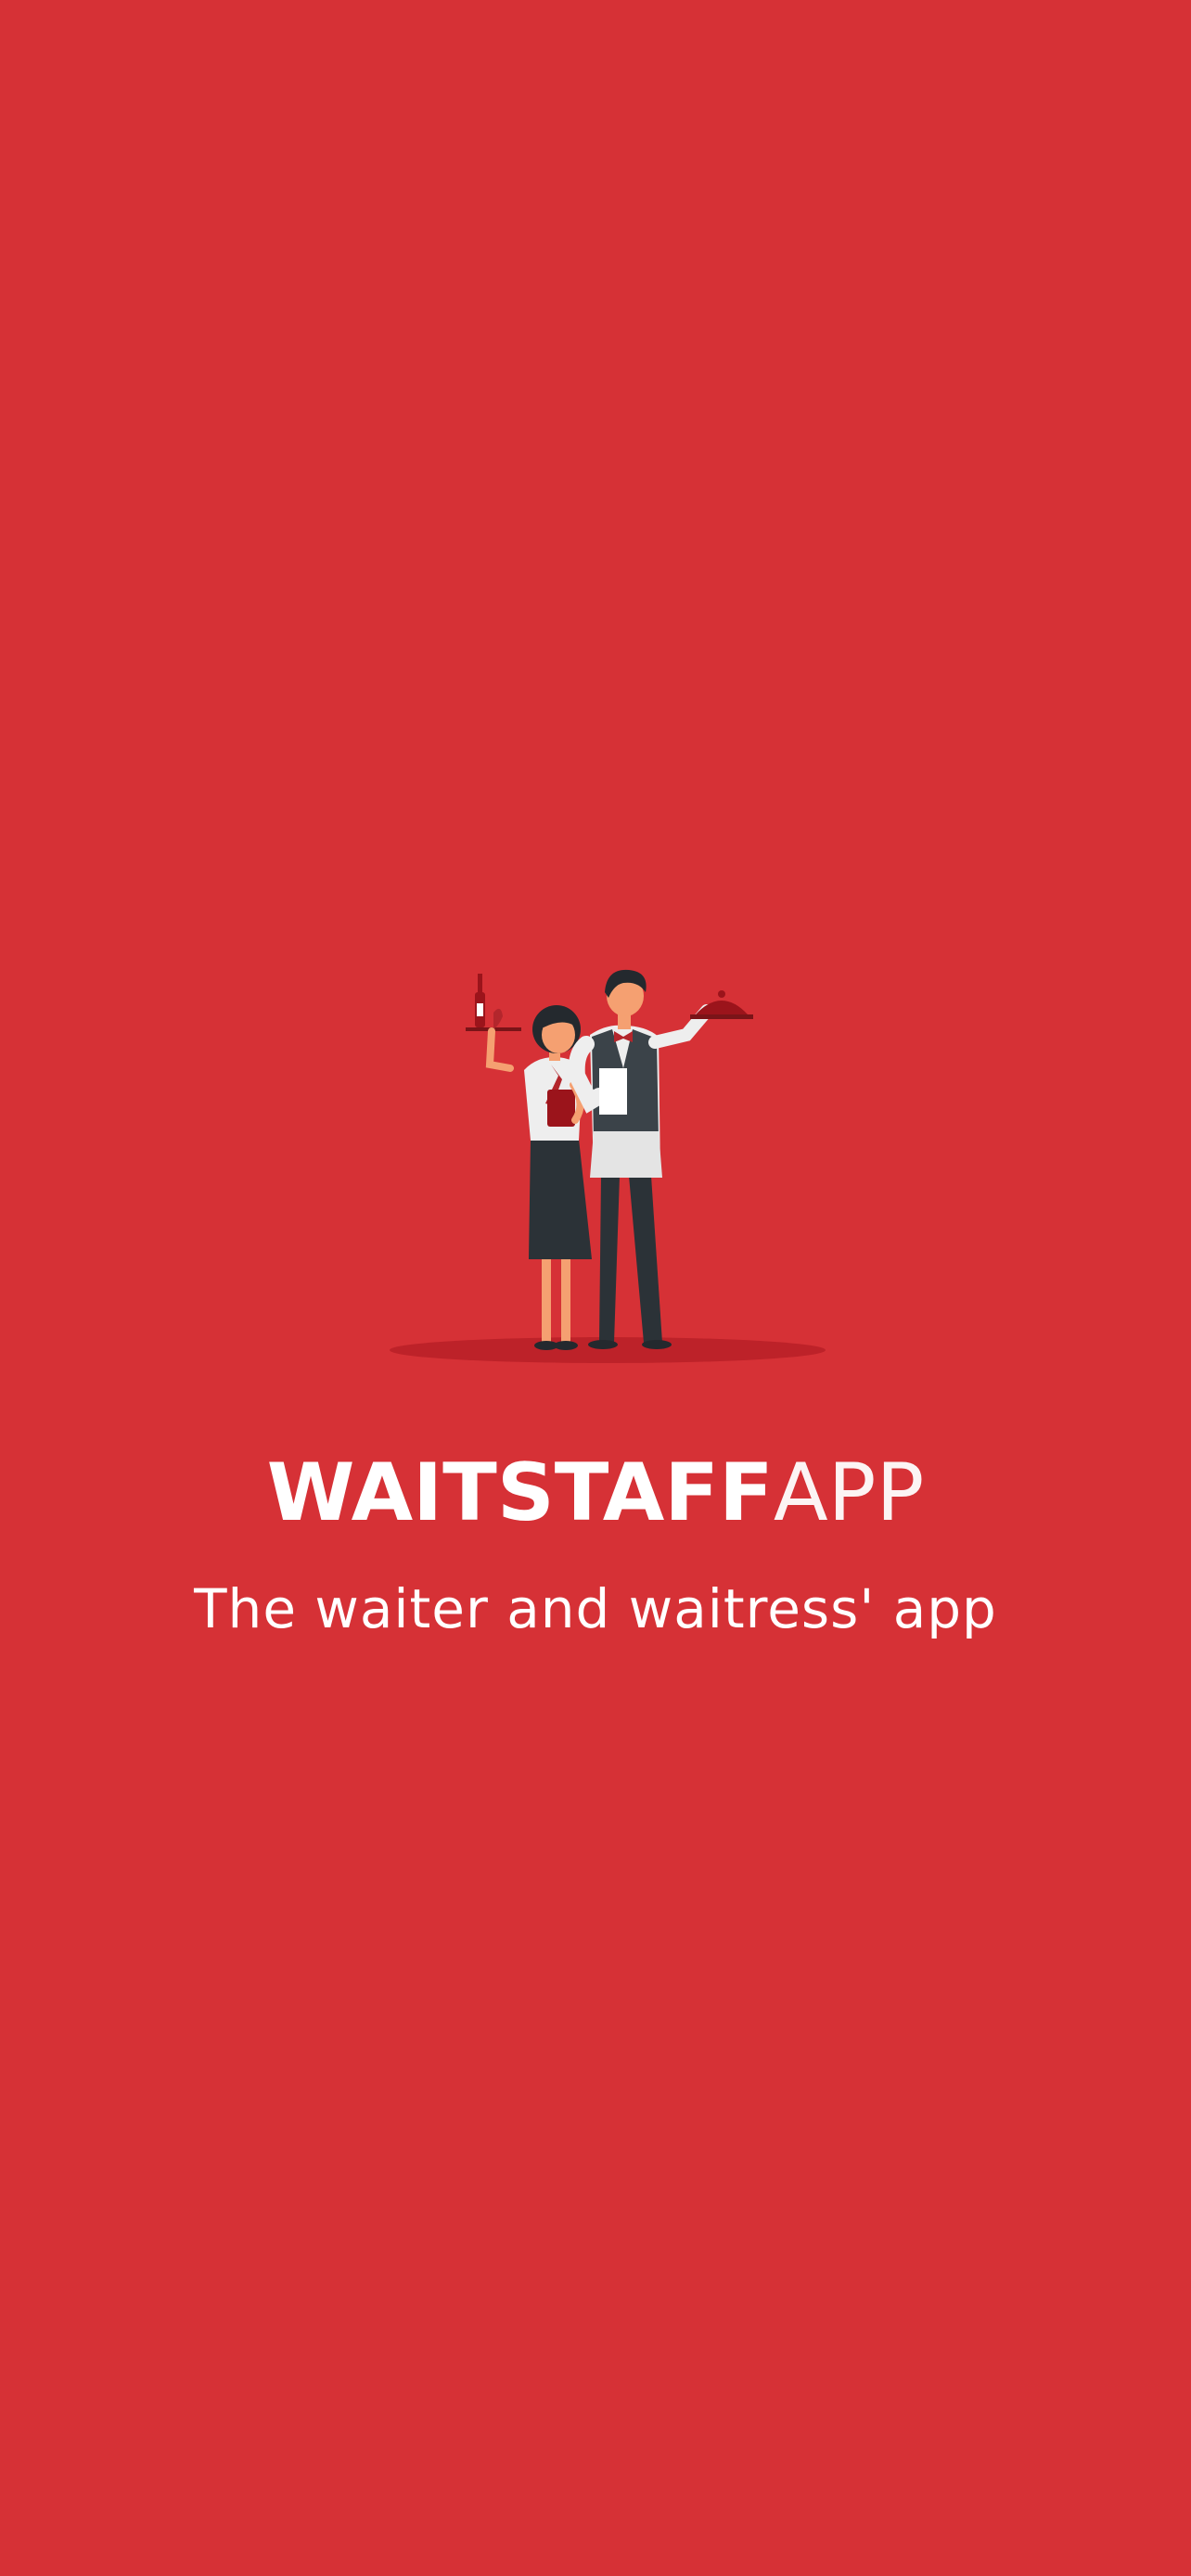 The width and height of the screenshot is (1191, 2576). I want to click on waitress-figure, so click(529, 1162).